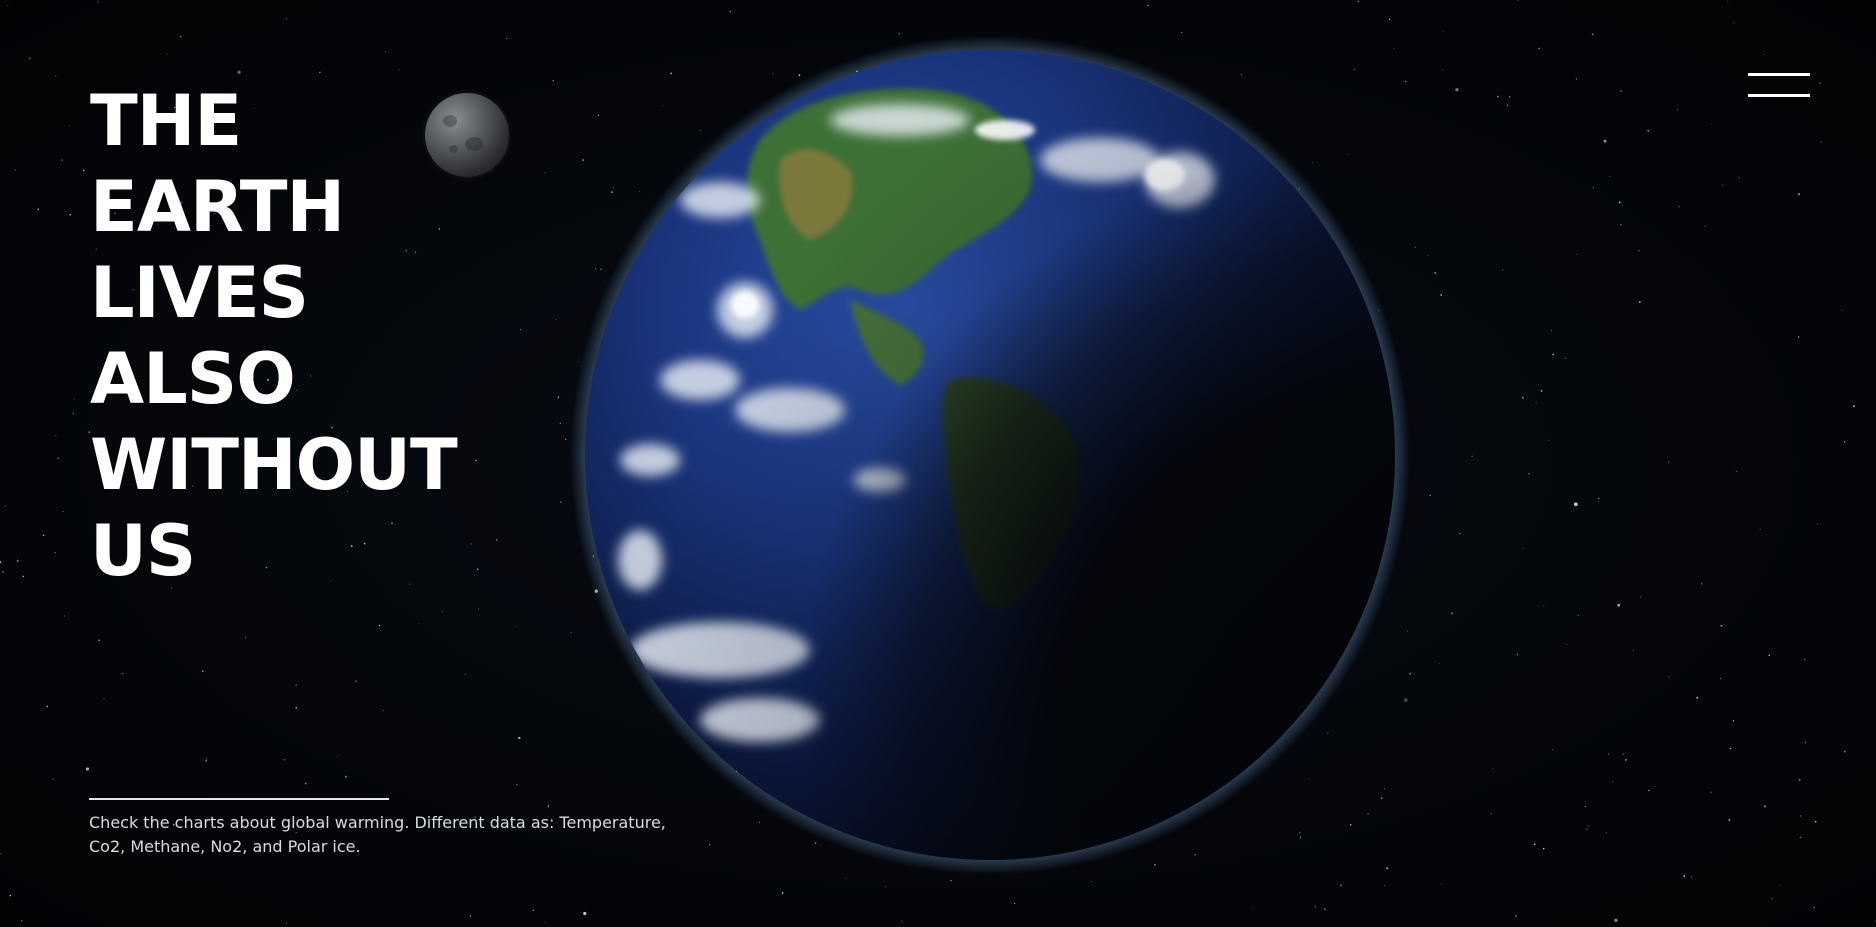 Image resolution: width=1876 pixels, height=927 pixels. I want to click on hero-headline: THE EARTH LIVES ALSO WITHOUT US, so click(274, 336).